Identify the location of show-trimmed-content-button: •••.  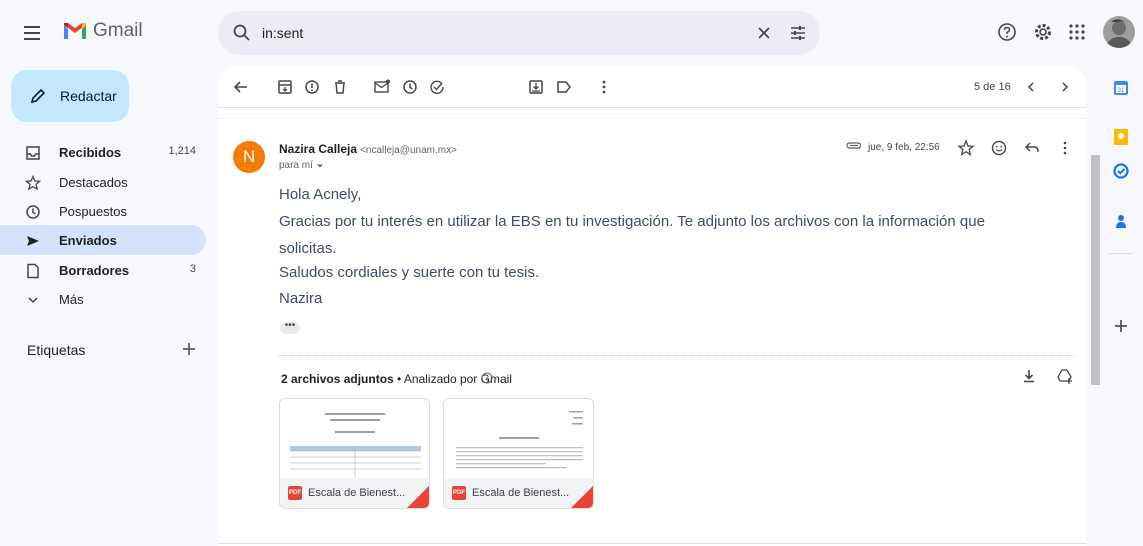
(290, 327).